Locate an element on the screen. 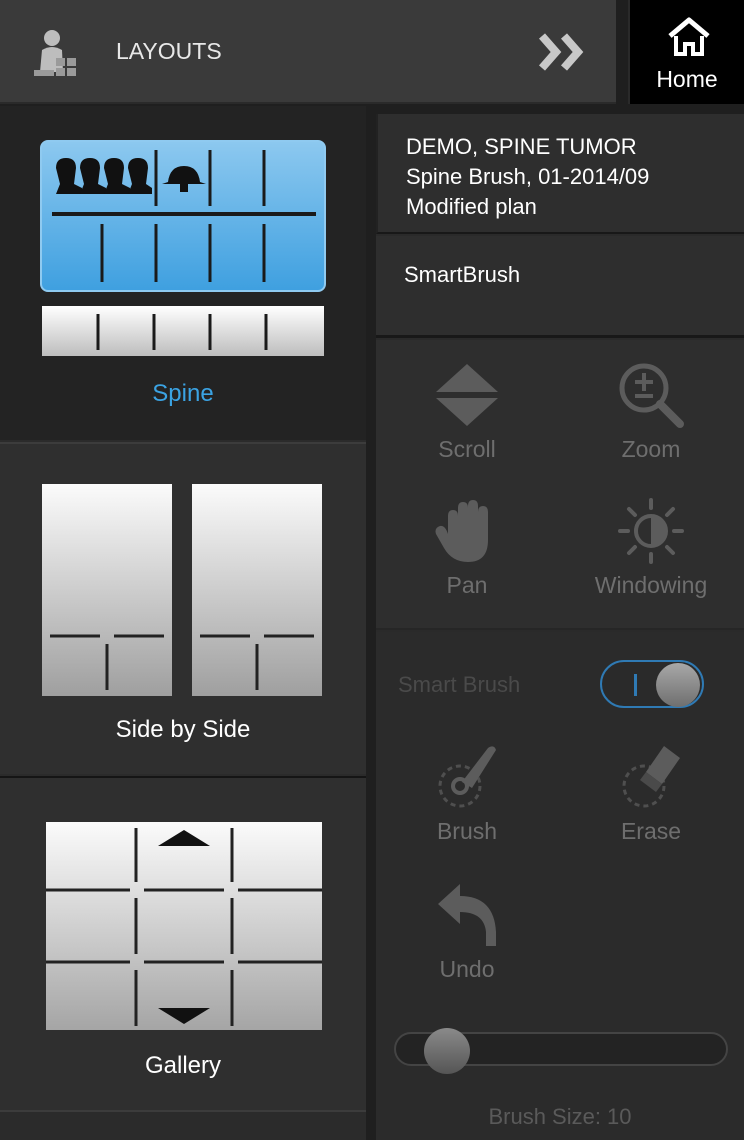 The height and width of the screenshot is (1140, 744). erase-tool-button: Erase is located at coordinates (651, 793).